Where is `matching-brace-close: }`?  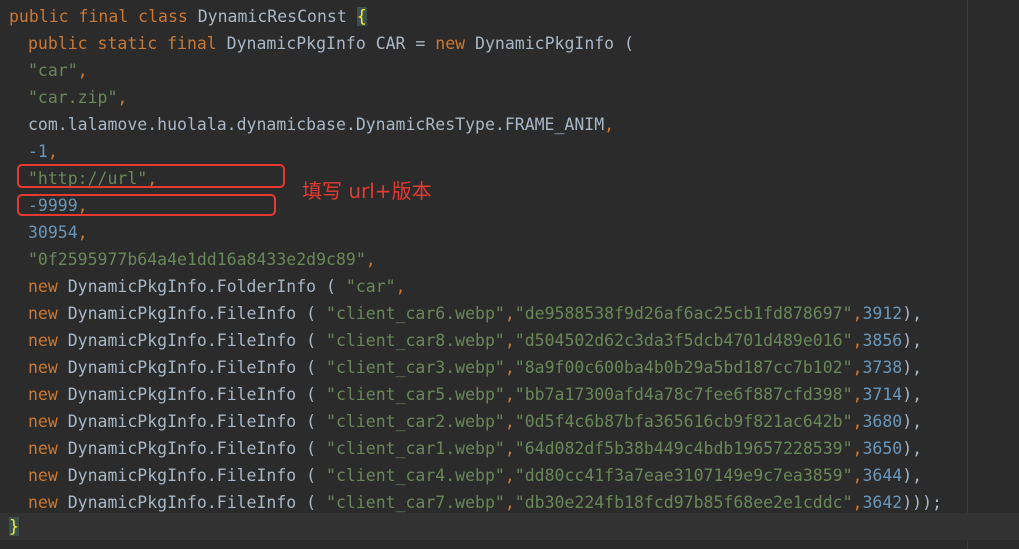 matching-brace-close: } is located at coordinates (14, 526).